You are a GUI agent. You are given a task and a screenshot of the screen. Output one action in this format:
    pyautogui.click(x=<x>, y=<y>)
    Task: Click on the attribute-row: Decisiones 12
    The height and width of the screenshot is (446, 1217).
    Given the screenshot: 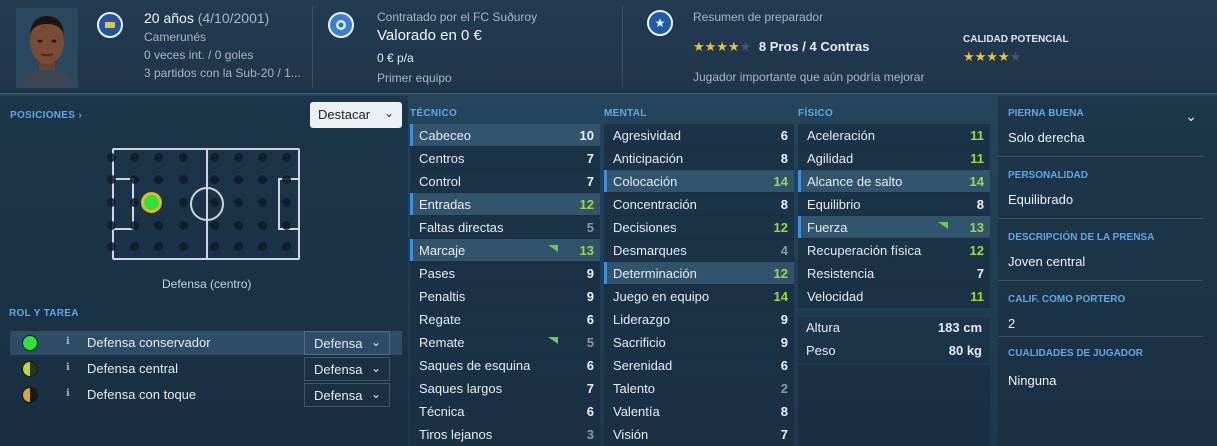 What is the action you would take?
    pyautogui.click(x=699, y=227)
    